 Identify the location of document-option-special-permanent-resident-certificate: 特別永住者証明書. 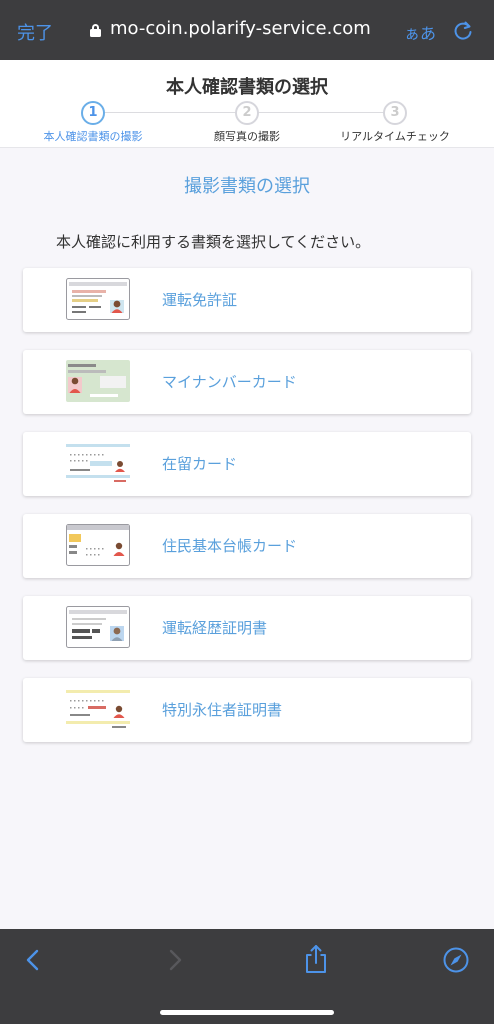
(247, 710).